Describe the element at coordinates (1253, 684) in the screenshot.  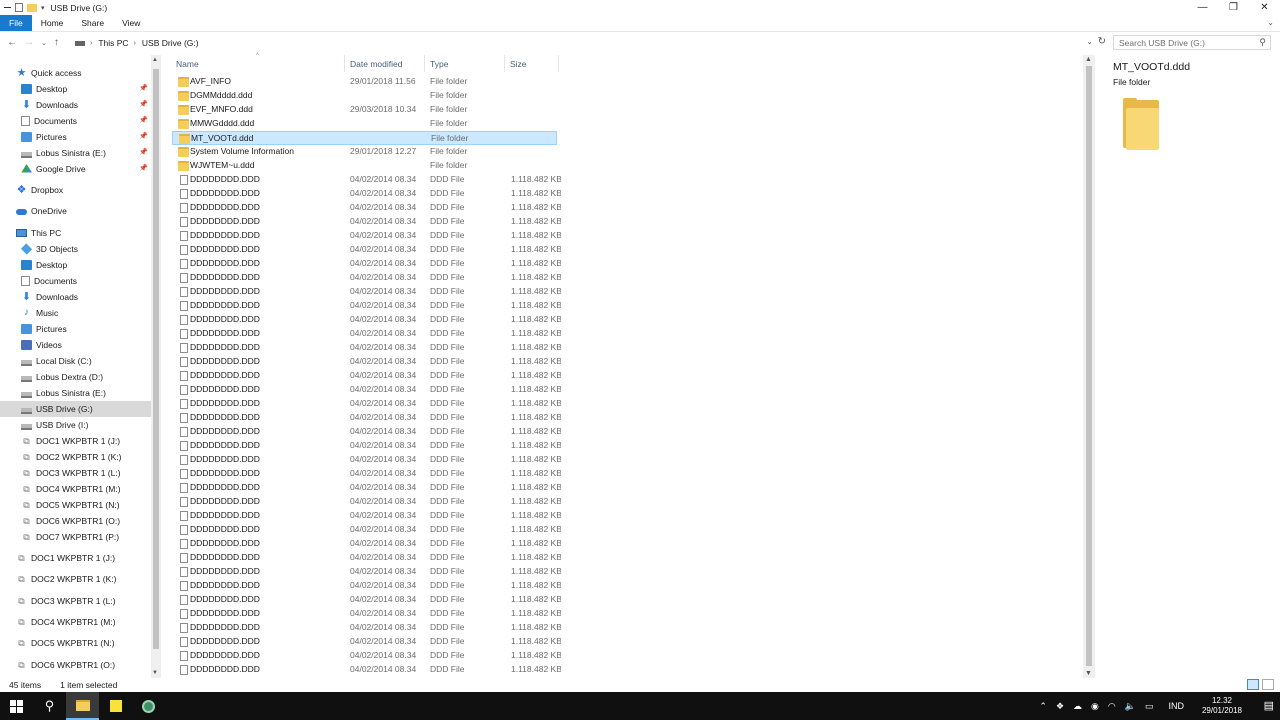
I see `details-view-icon` at that location.